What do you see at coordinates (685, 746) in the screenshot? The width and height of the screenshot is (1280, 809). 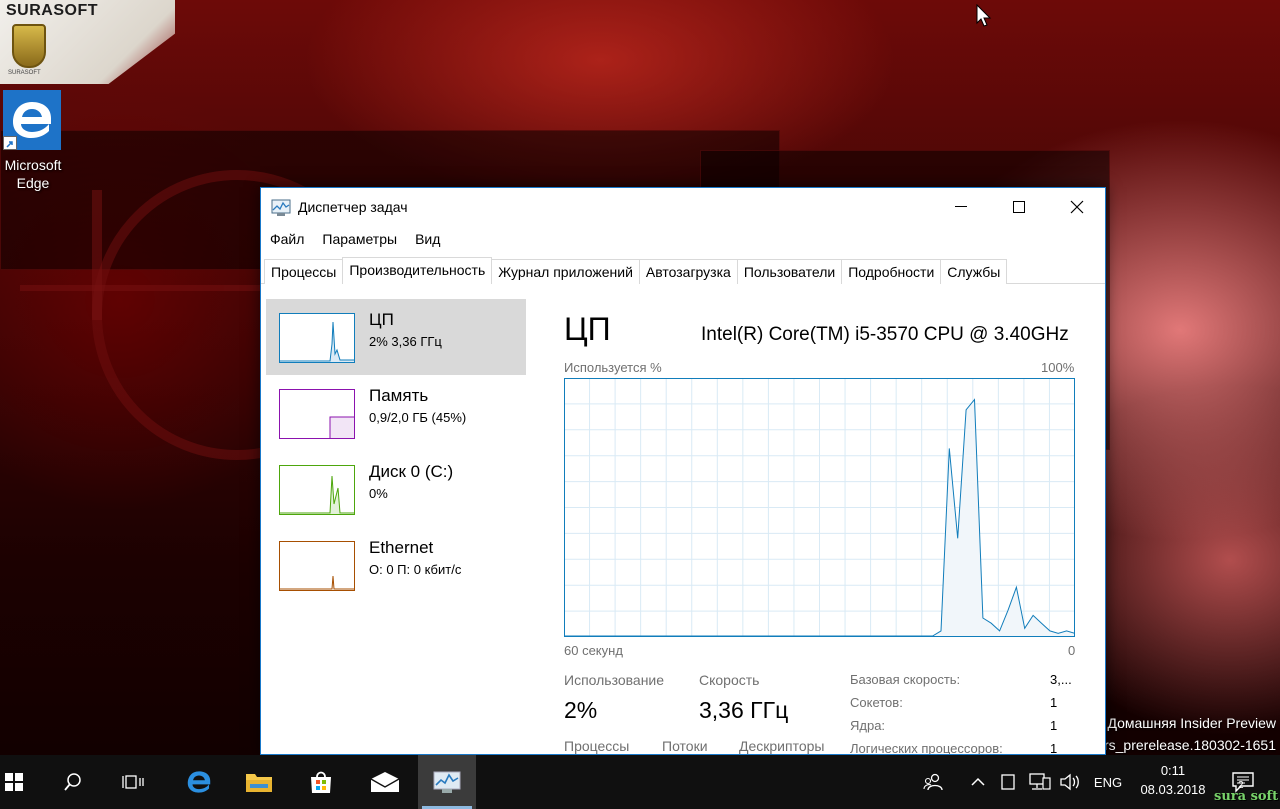 I see `threads-stat-label: Потоки` at bounding box center [685, 746].